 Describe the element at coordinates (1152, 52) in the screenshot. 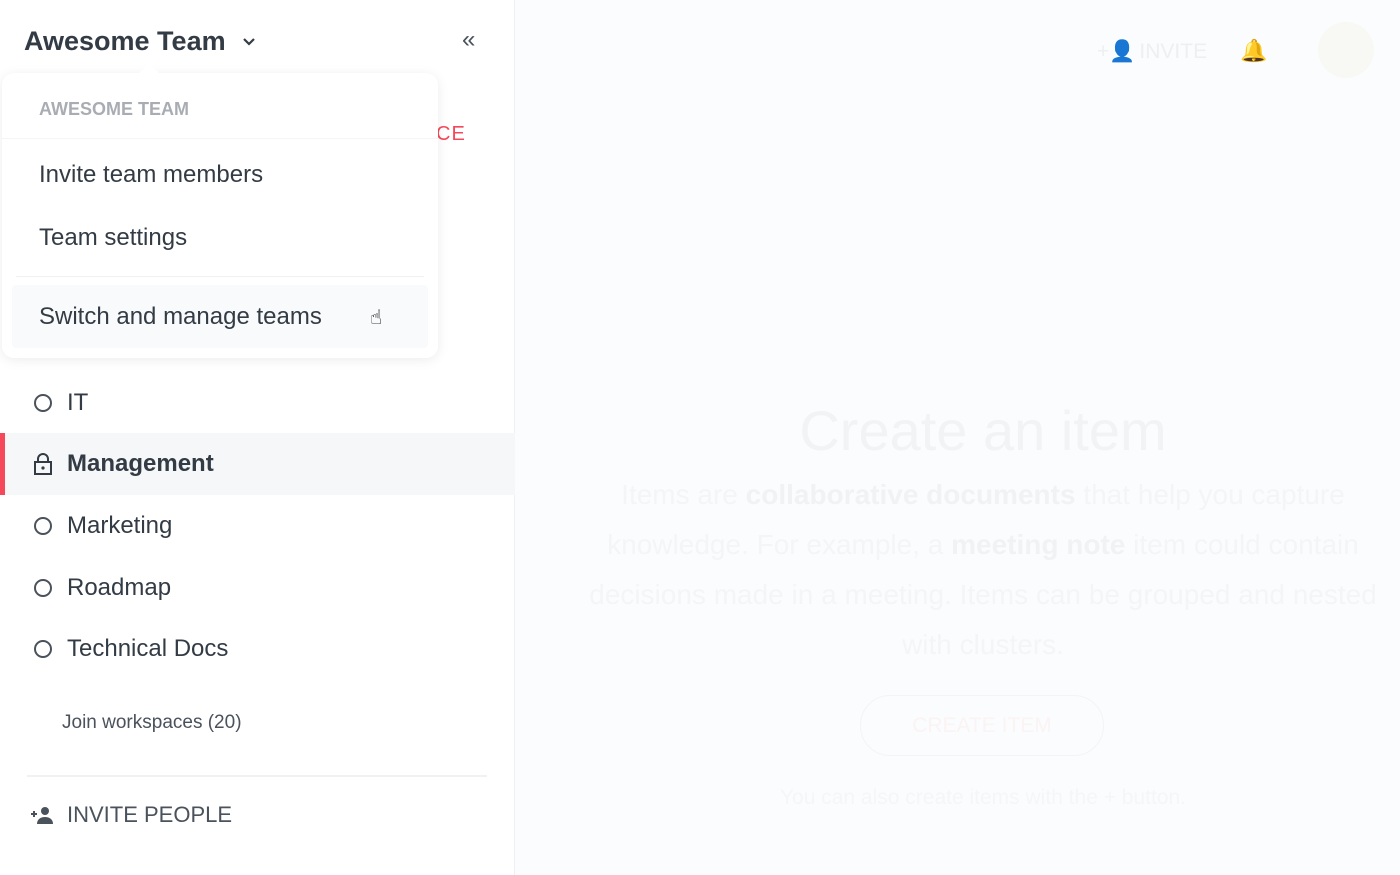

I see `invite-button: +👤 INVITE` at that location.